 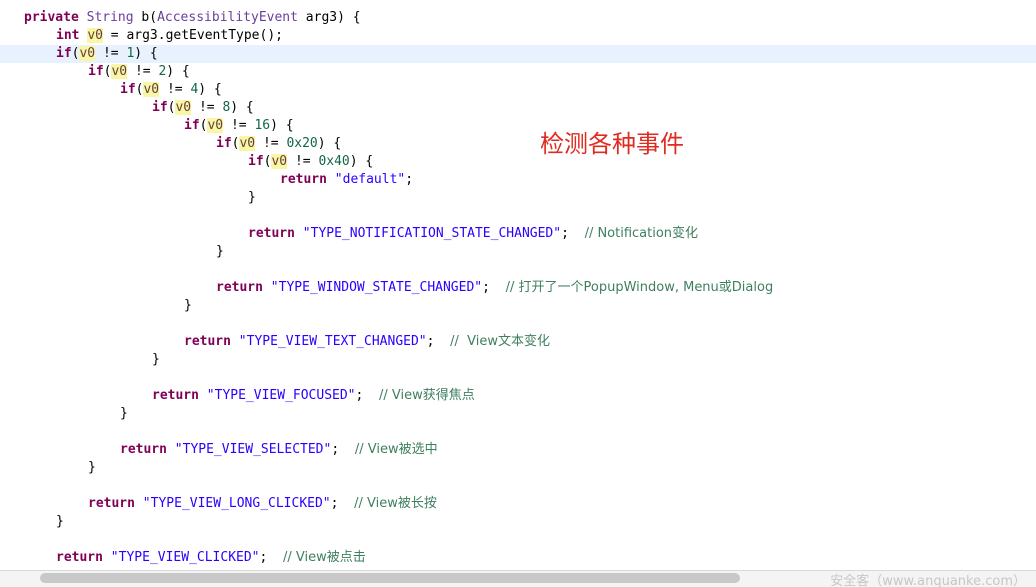 What do you see at coordinates (192, 35) in the screenshot?
I see `assignment-text: = arg3.getEventType();` at bounding box center [192, 35].